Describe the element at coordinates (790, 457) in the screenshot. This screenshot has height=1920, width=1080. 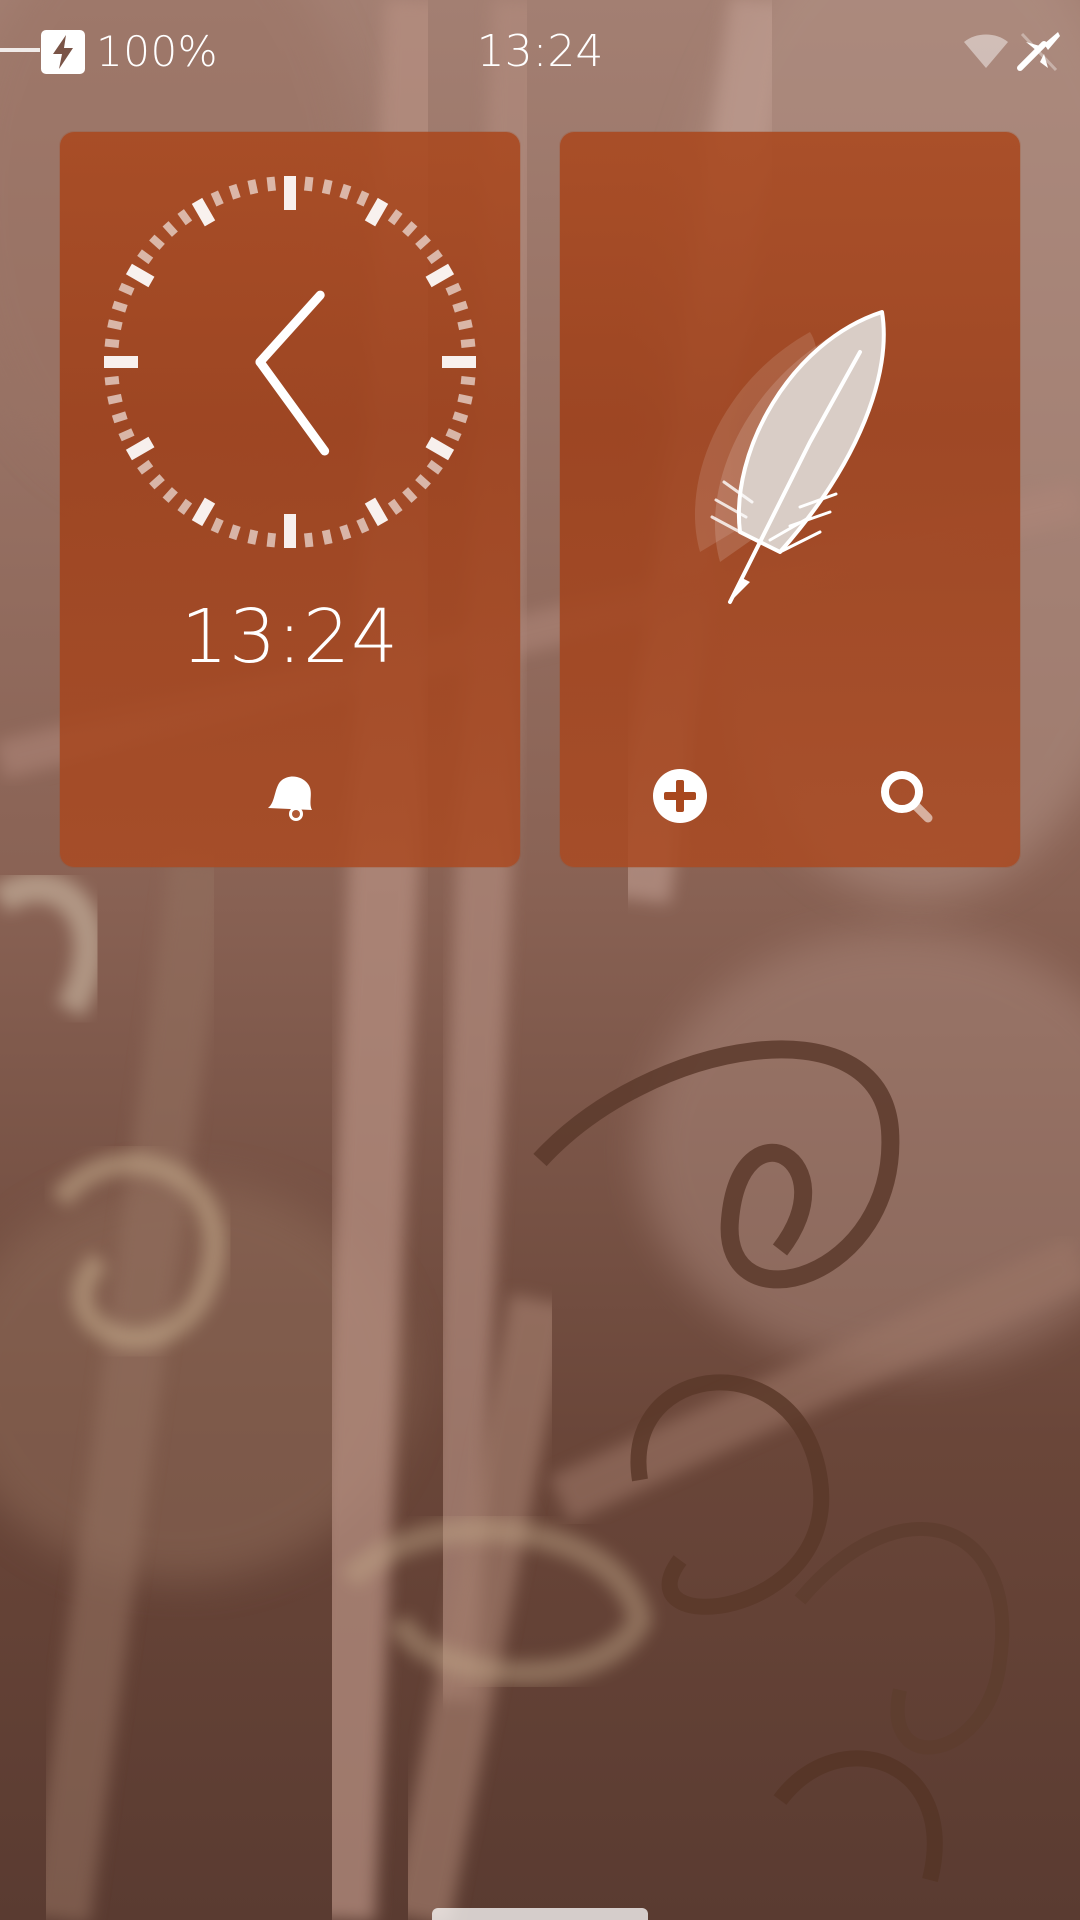
I see `feather-icon` at that location.